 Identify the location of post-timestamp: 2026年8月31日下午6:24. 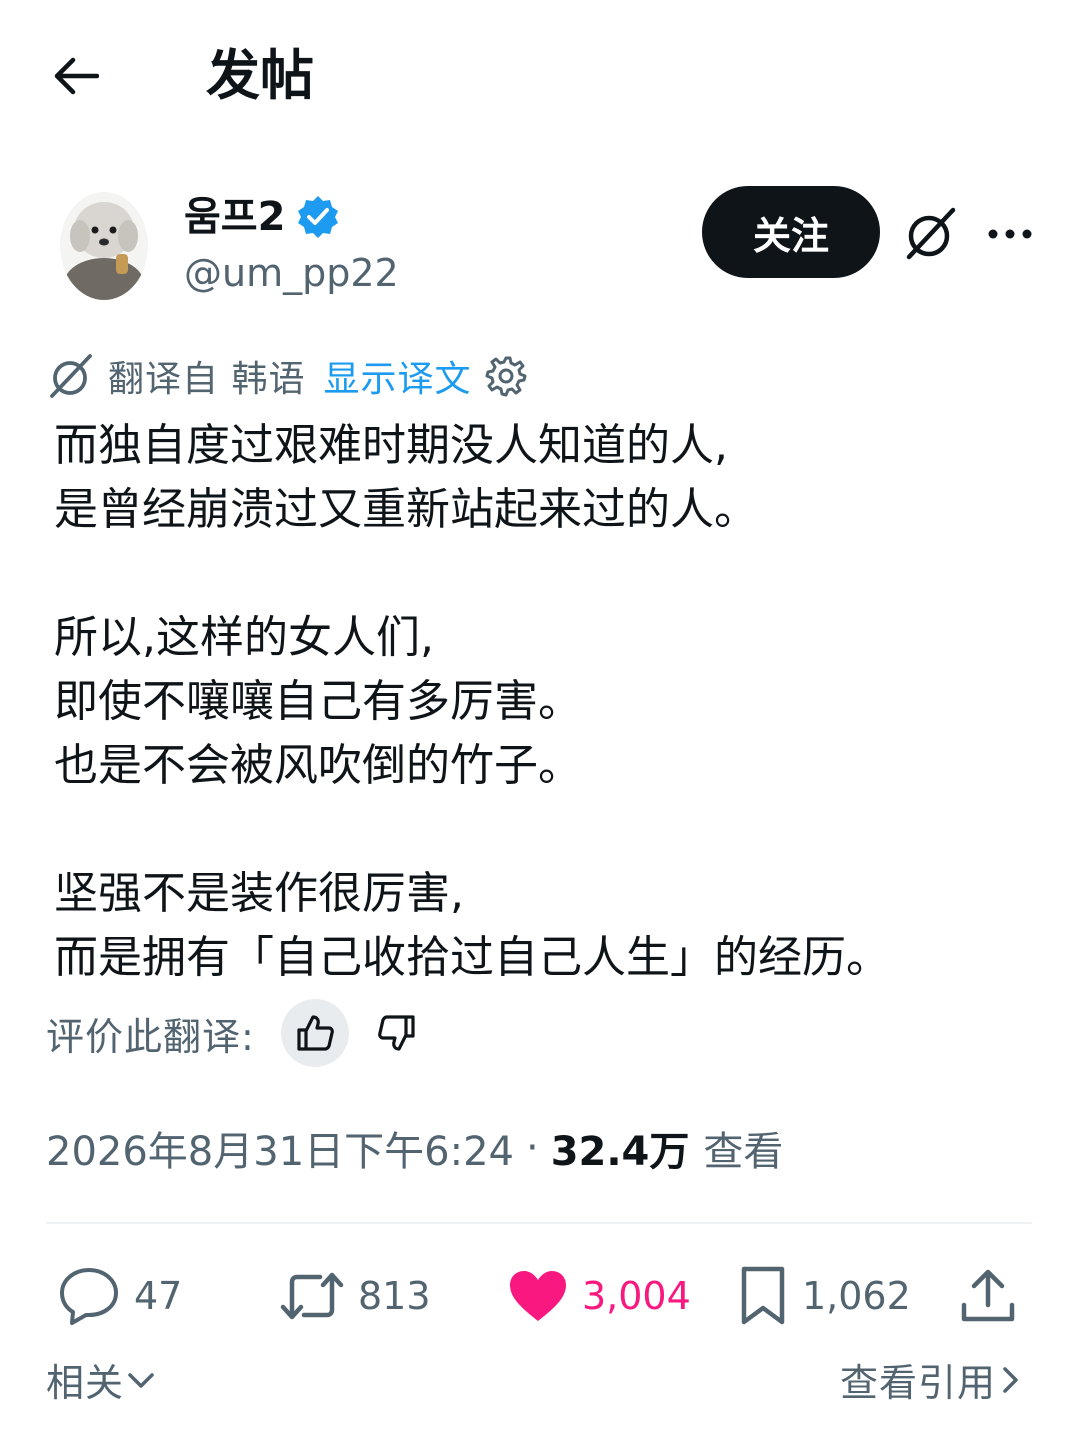
(280, 1148).